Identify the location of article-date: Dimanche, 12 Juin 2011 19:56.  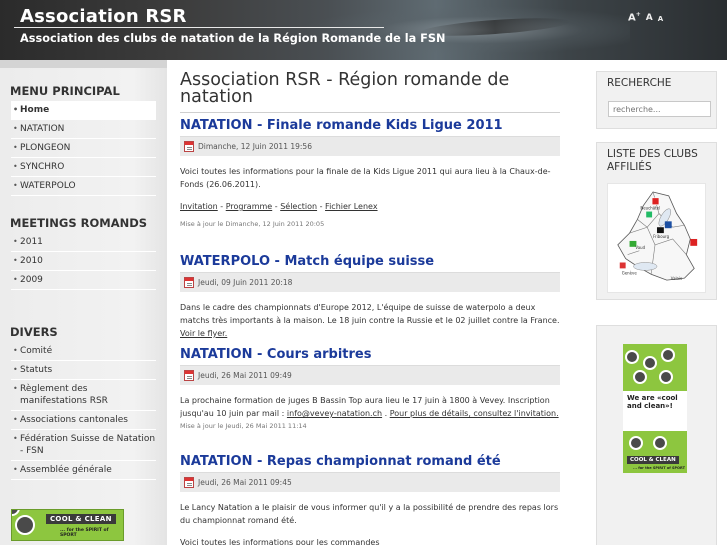
(255, 146).